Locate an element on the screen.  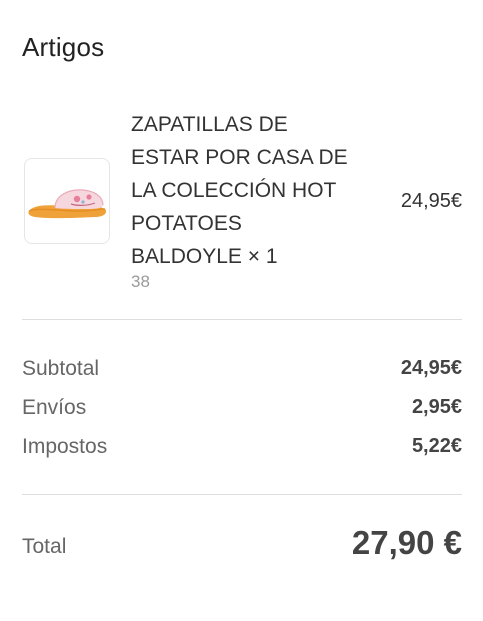
product-name-line: POTATOES is located at coordinates (186, 223).